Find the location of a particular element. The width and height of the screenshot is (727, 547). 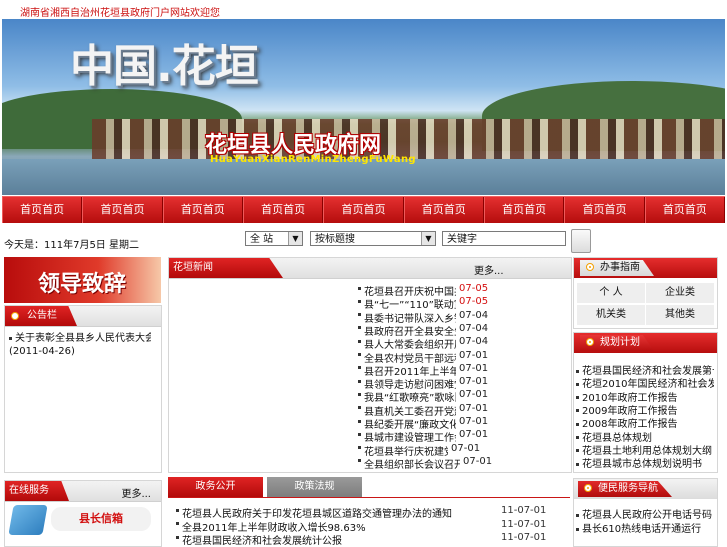

nav-item-6: 首页首页 is located at coordinates (443, 210).